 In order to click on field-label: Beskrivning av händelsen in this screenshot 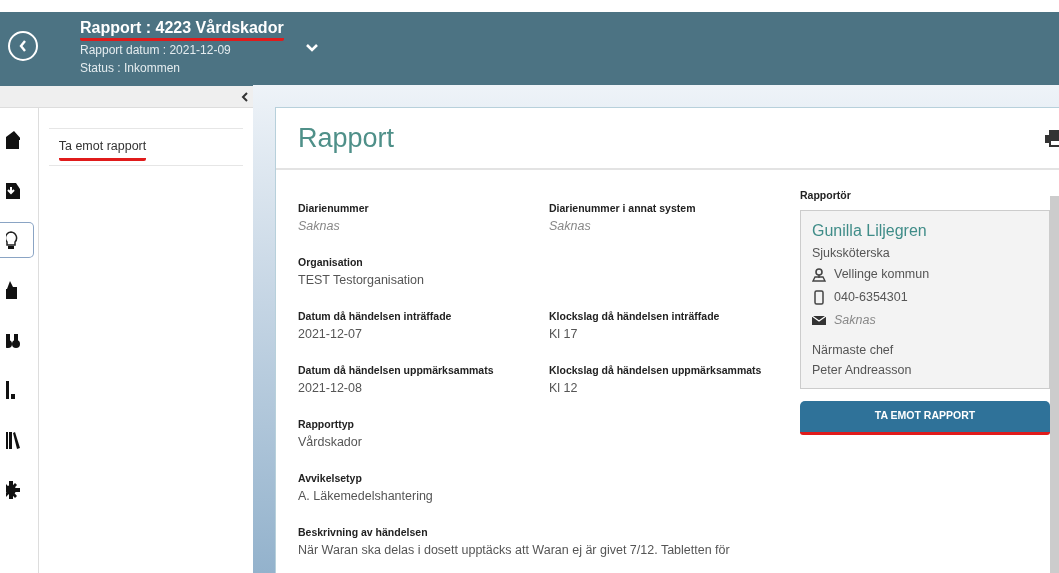, I will do `click(363, 532)`.